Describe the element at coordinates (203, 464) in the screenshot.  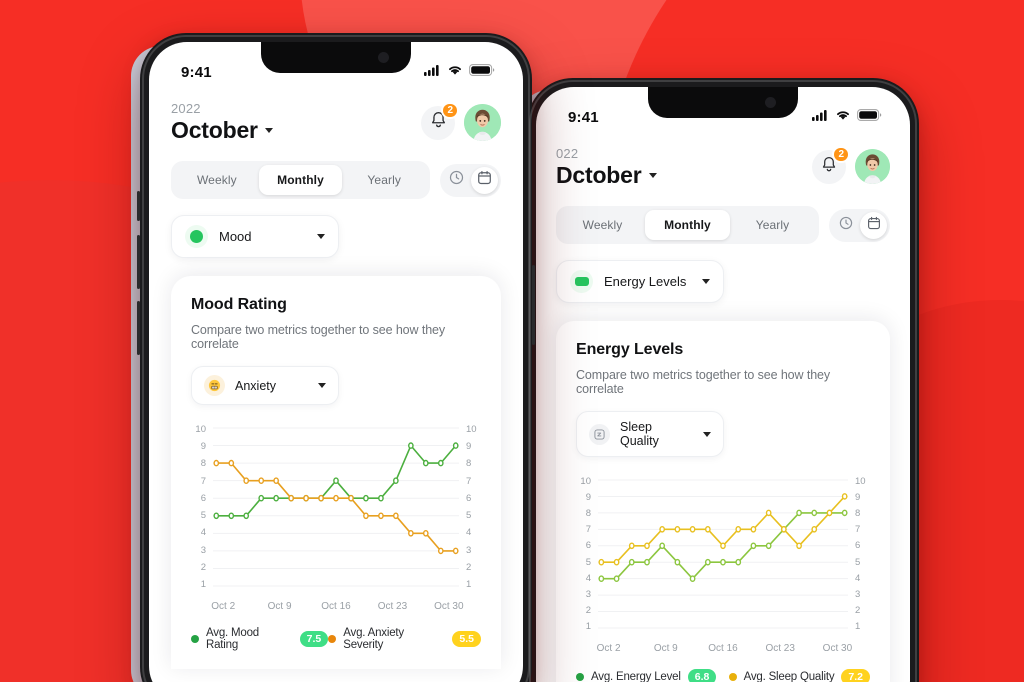
I see `y-tick-label: 8` at that location.